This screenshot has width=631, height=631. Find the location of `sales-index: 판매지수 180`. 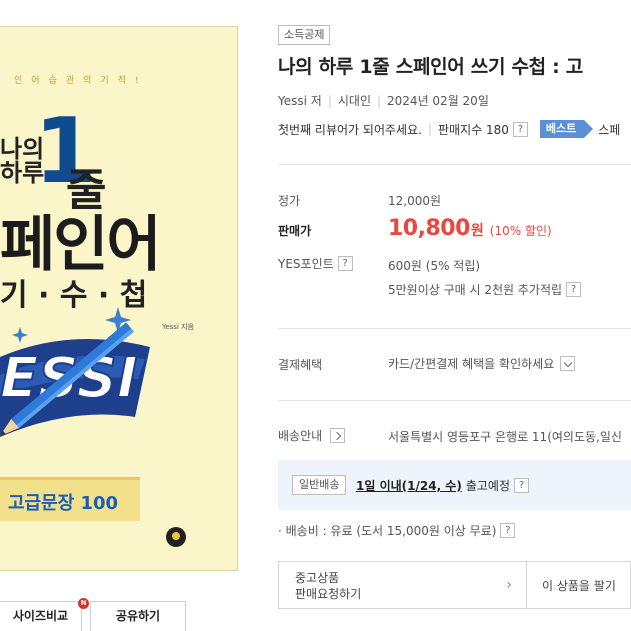

sales-index: 판매지수 180 is located at coordinates (473, 129).